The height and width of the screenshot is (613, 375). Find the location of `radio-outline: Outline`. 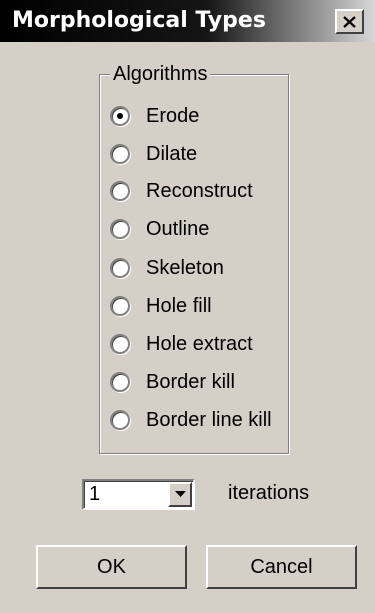

radio-outline: Outline is located at coordinates (159, 229).